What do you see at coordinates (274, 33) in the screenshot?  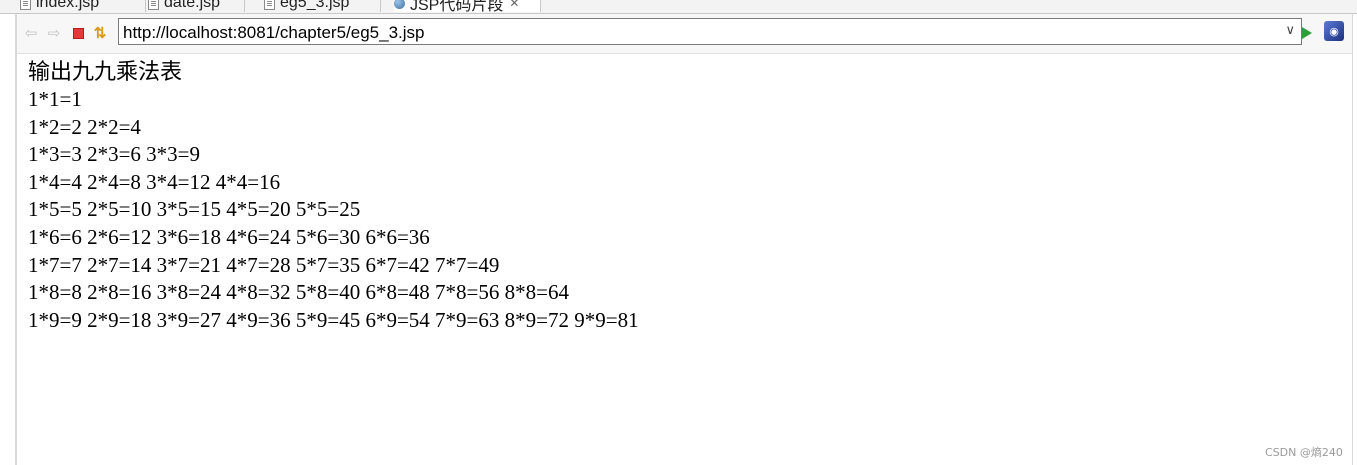 I see `url-text: http://localhost:8081/chapter5/eg5_3.jsp` at bounding box center [274, 33].